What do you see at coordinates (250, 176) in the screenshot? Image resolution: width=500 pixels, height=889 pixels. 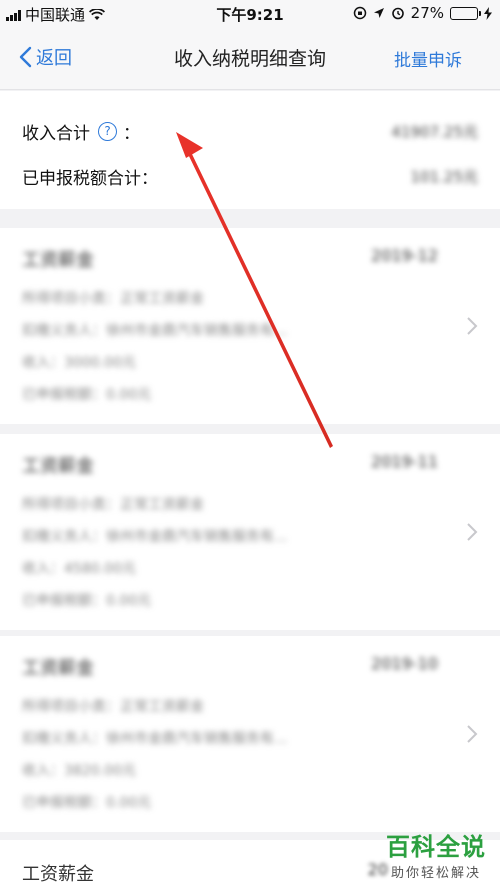 I see `tax-total-row: 已申报税额合计： 101.25元` at bounding box center [250, 176].